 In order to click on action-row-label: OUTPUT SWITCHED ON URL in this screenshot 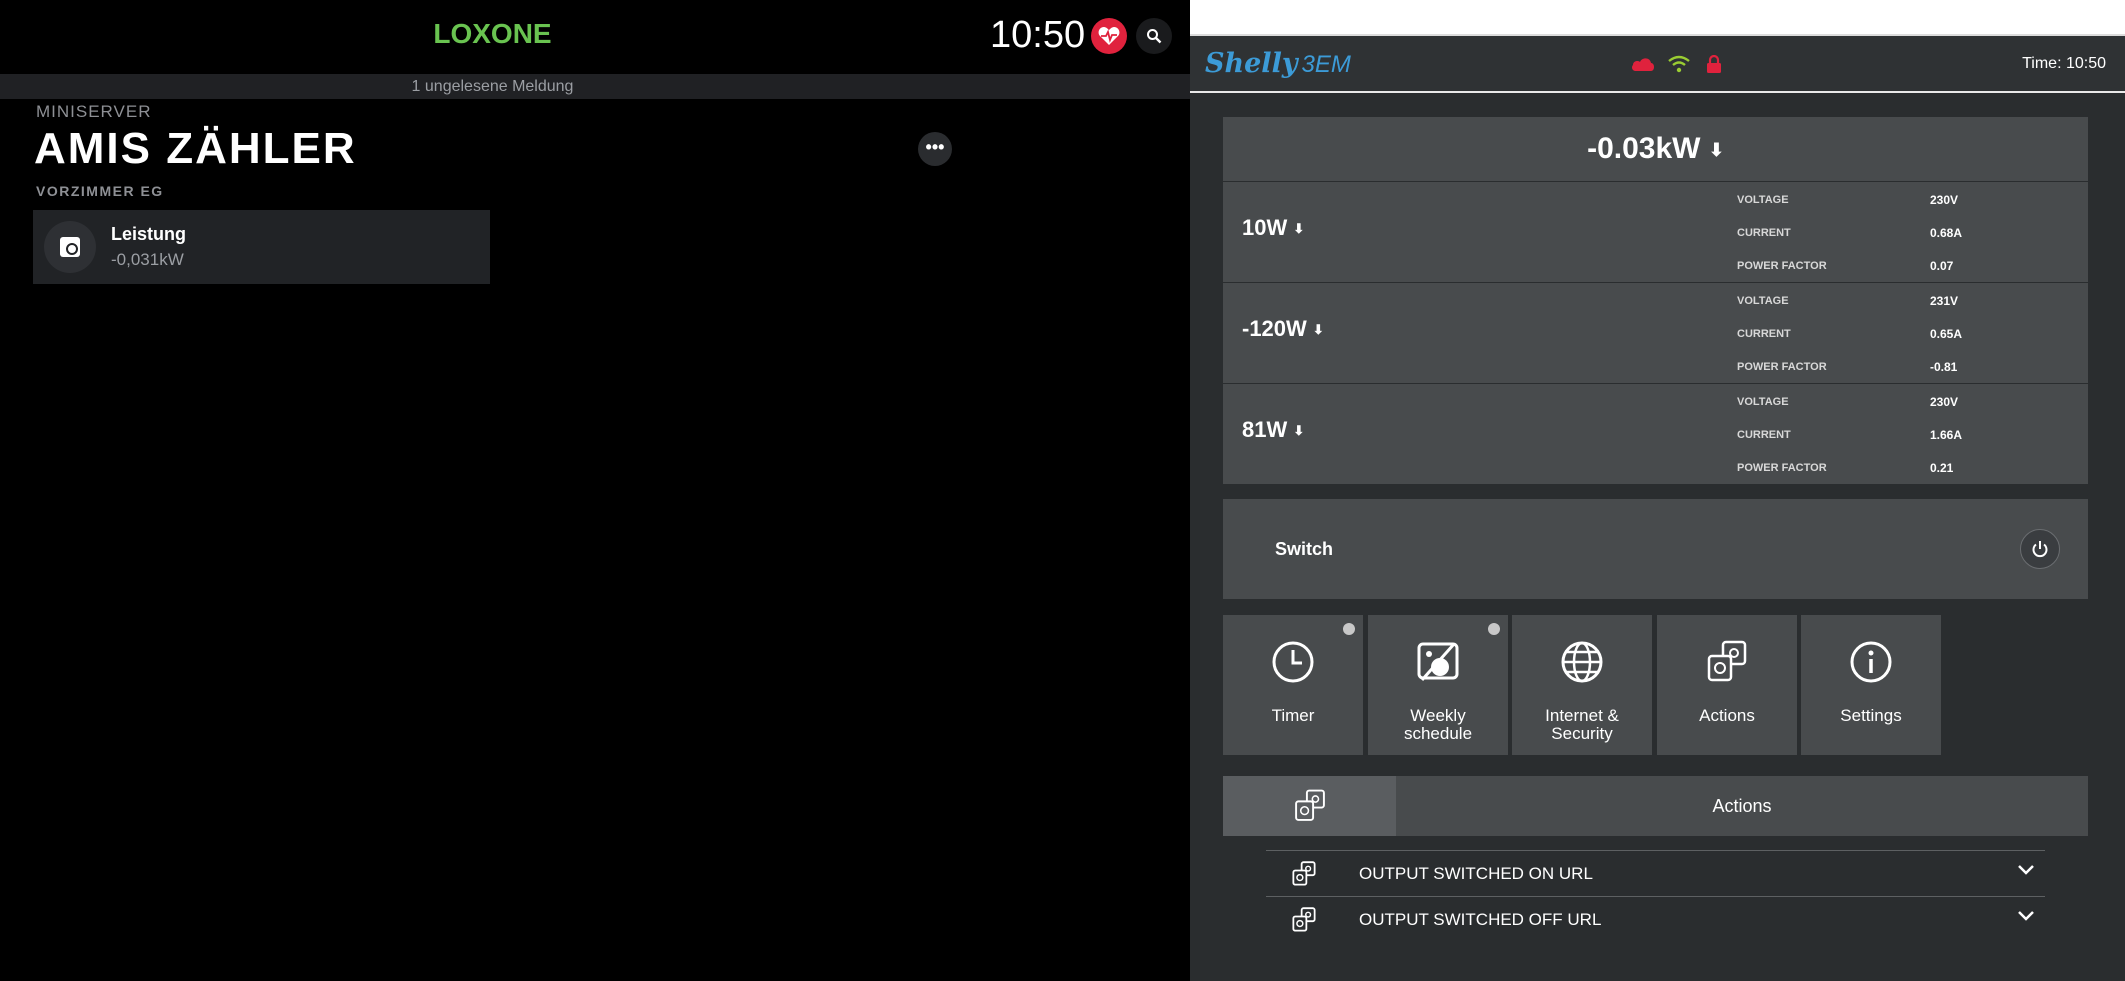, I will do `click(1476, 873)`.